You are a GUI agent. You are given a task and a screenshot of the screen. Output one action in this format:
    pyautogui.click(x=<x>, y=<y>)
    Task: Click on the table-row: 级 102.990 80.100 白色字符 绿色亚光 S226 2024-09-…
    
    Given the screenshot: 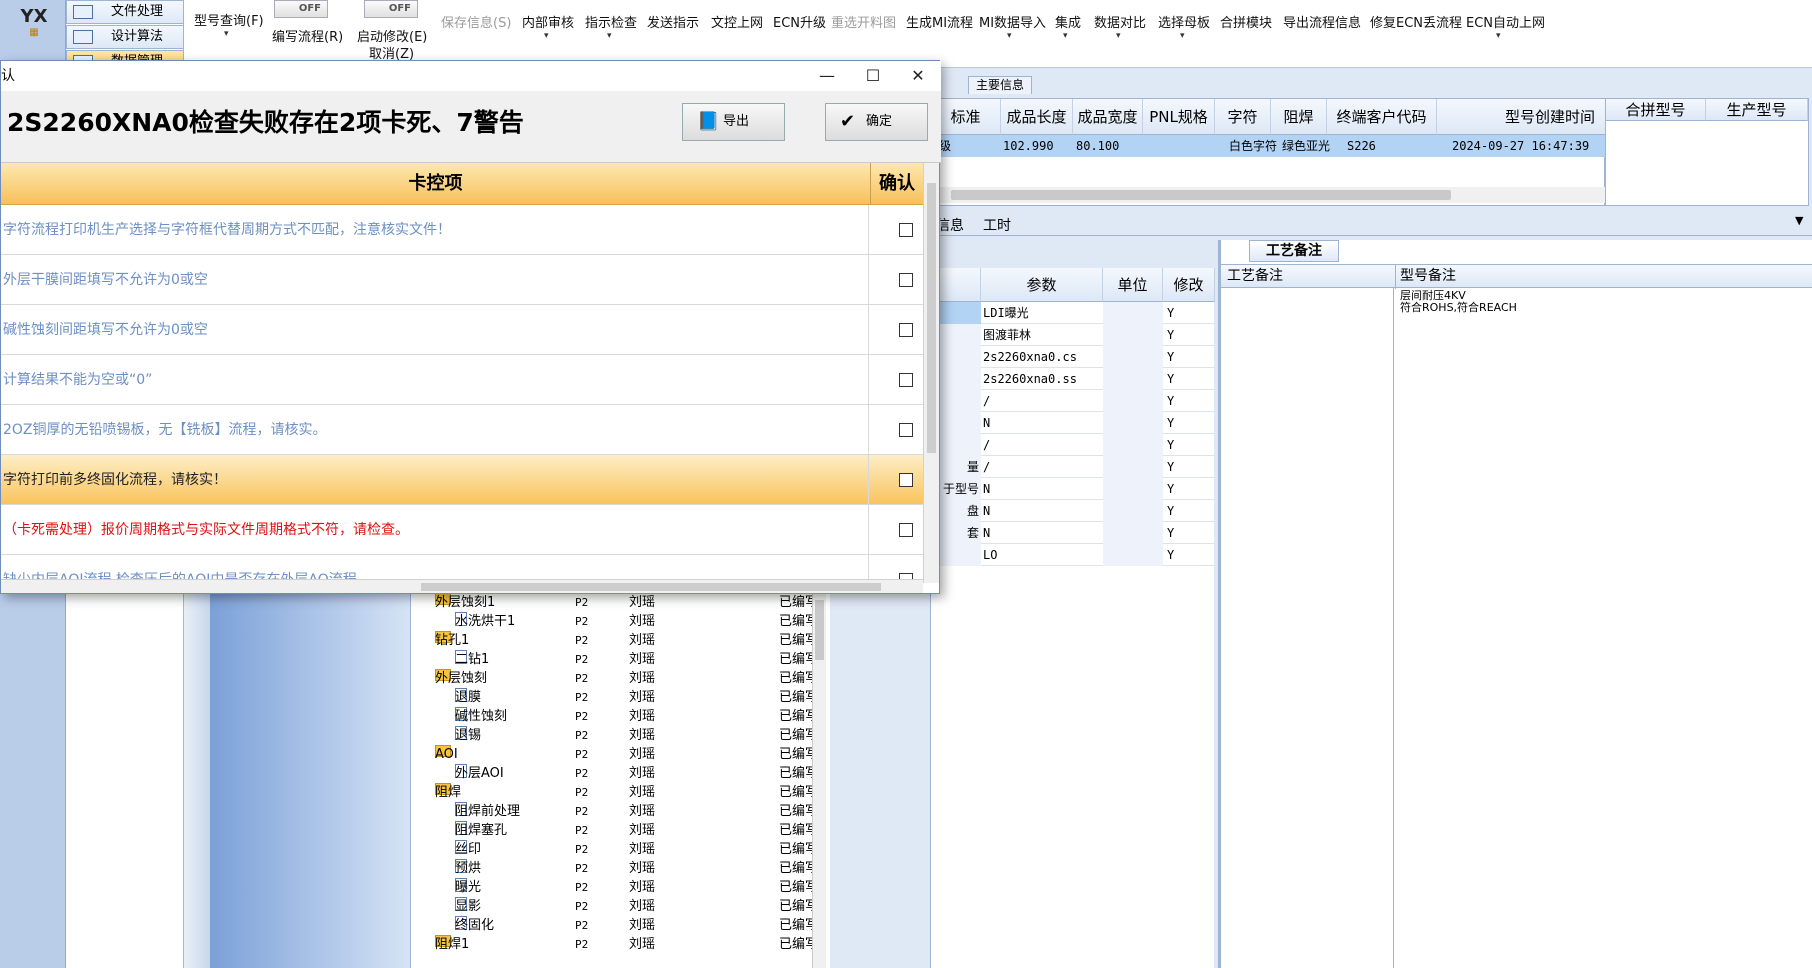 What is the action you would take?
    pyautogui.click(x=1268, y=146)
    